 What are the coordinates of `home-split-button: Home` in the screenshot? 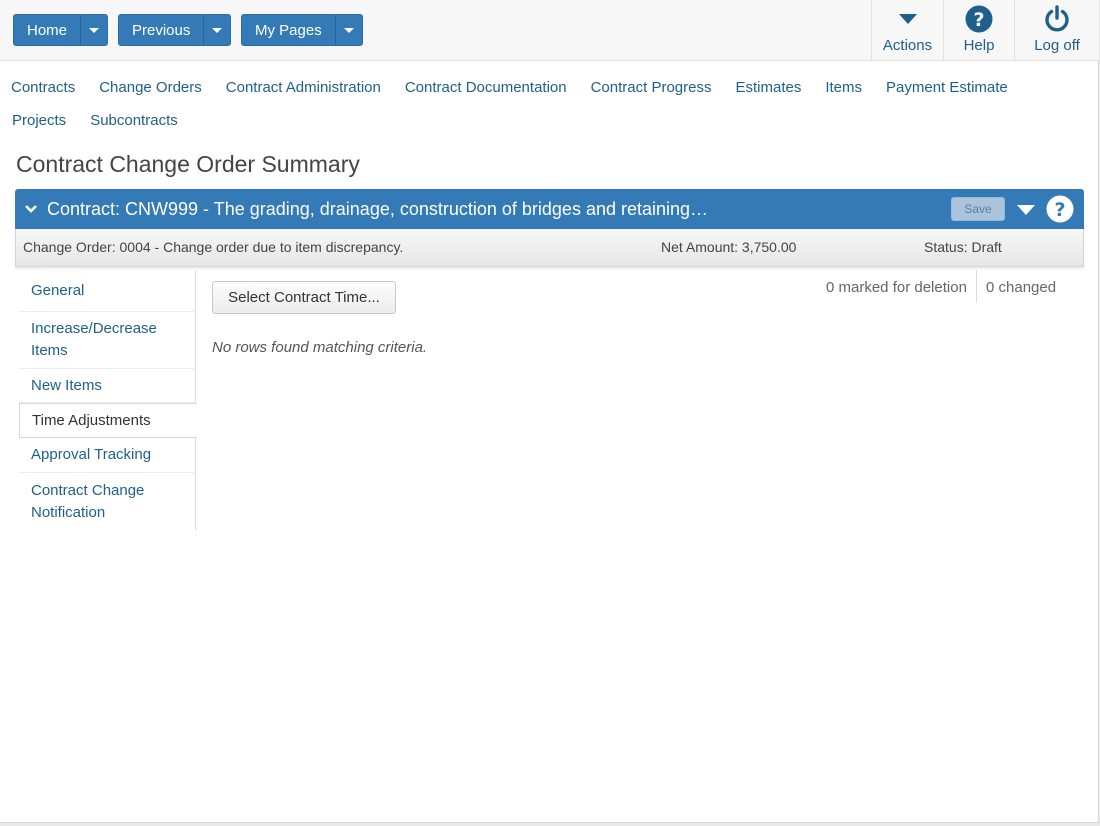 It's located at (61, 30).